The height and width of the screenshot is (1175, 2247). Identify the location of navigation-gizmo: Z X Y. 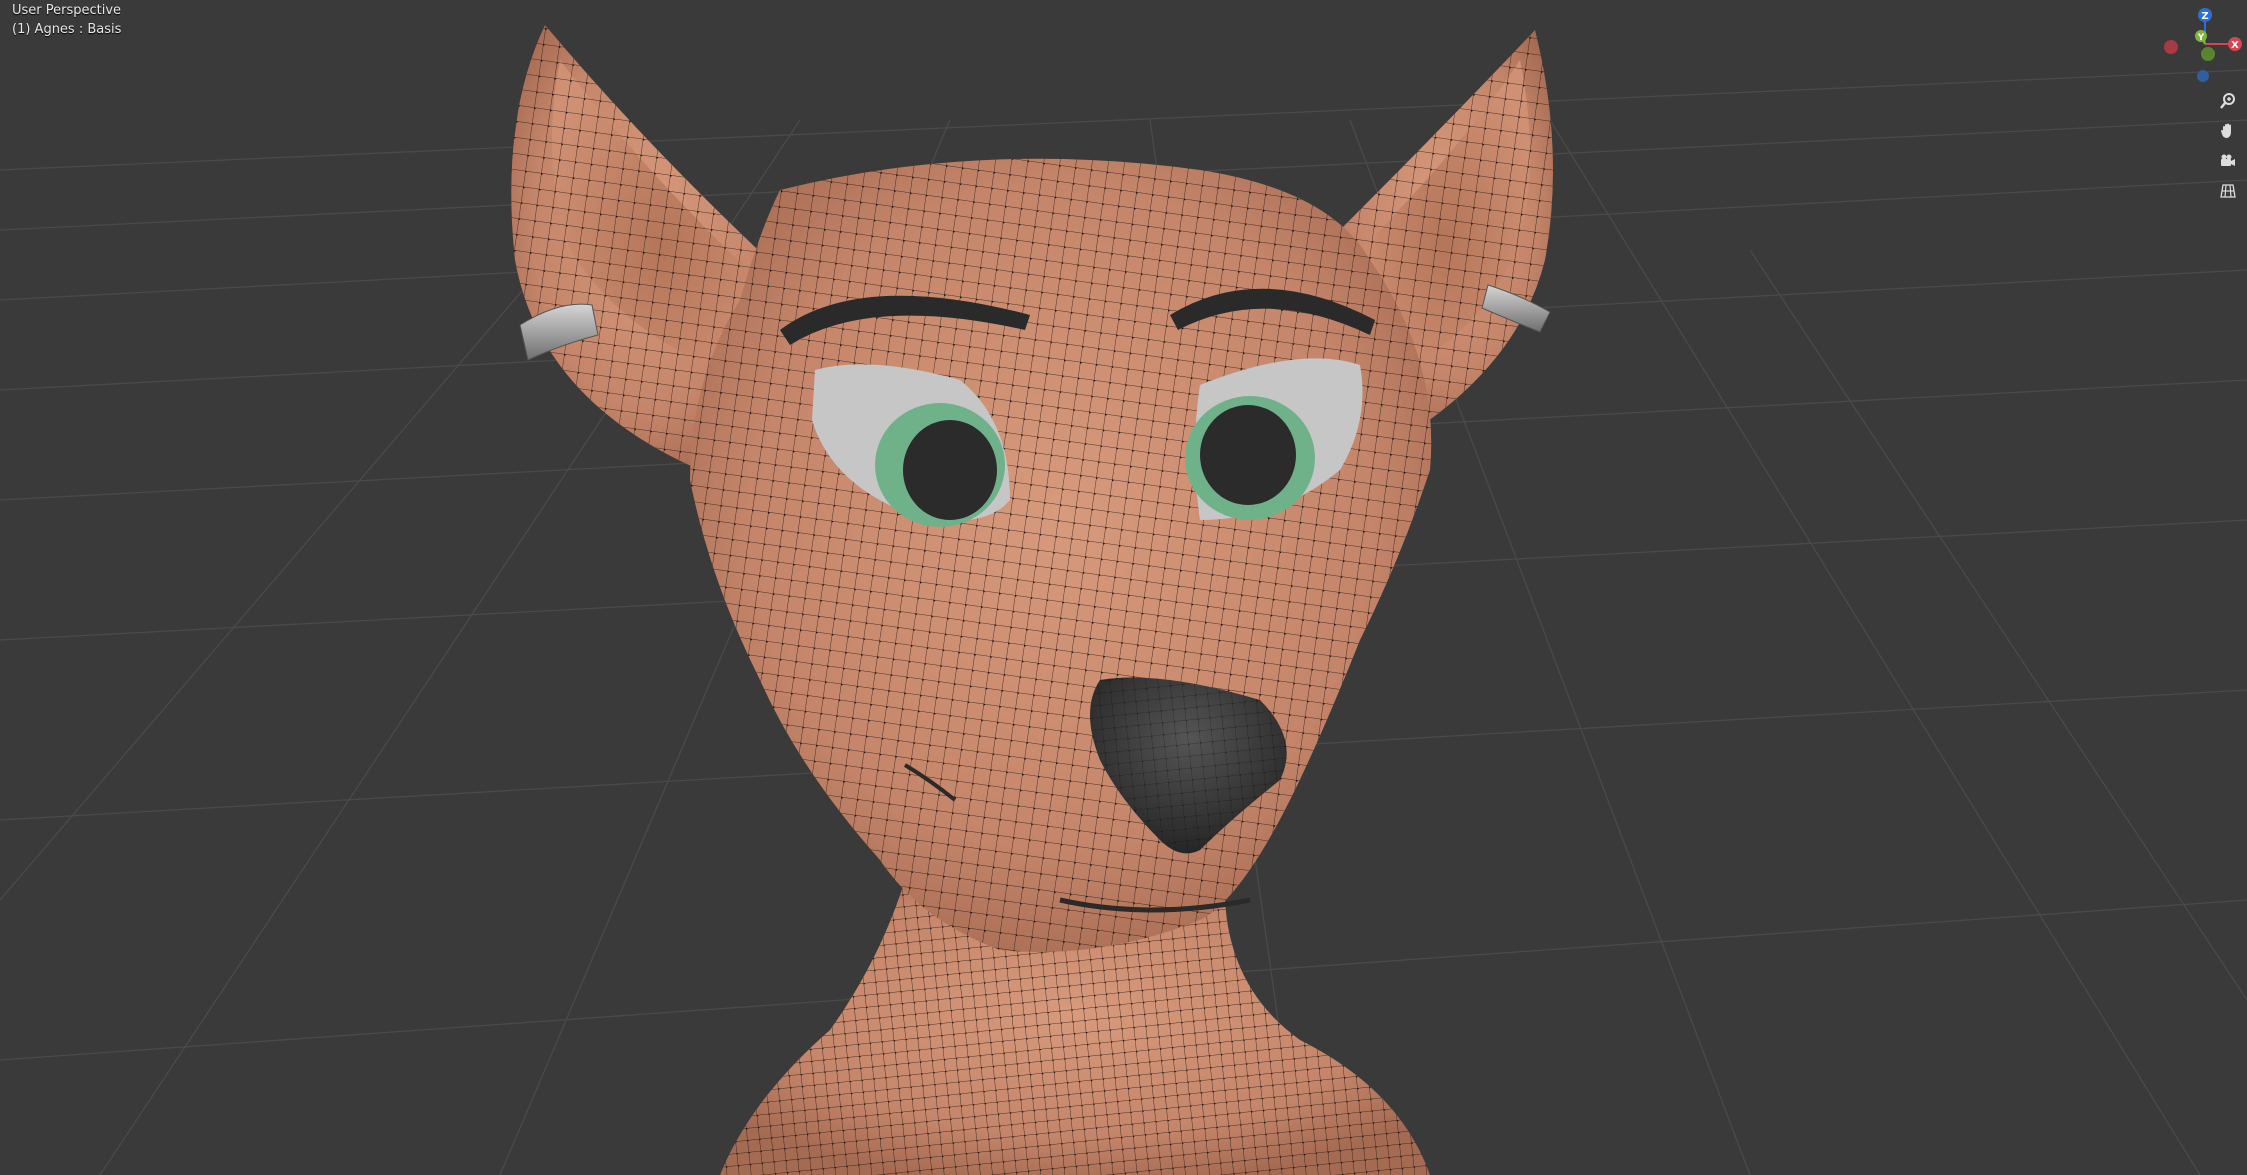
(2200, 46).